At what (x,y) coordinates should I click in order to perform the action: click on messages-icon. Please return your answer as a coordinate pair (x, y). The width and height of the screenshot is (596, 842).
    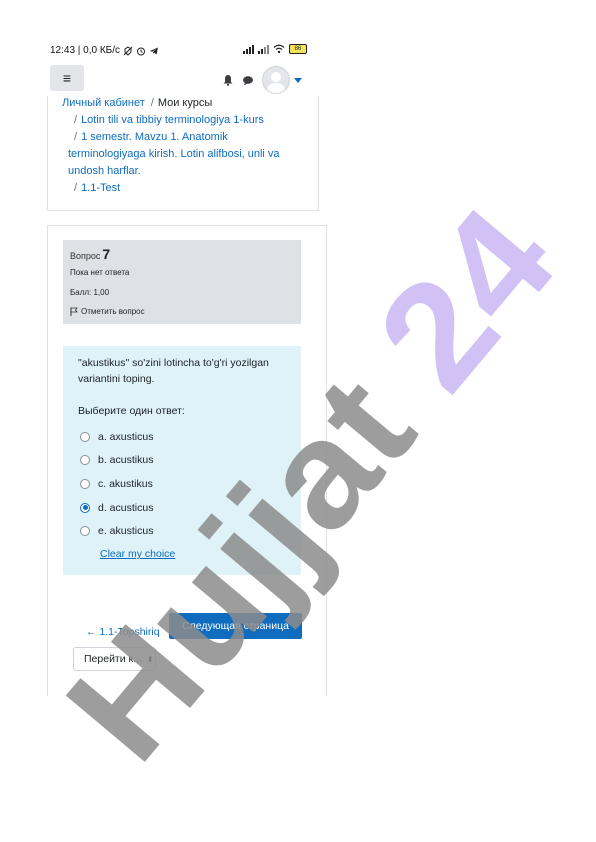
    Looking at the image, I should click on (248, 80).